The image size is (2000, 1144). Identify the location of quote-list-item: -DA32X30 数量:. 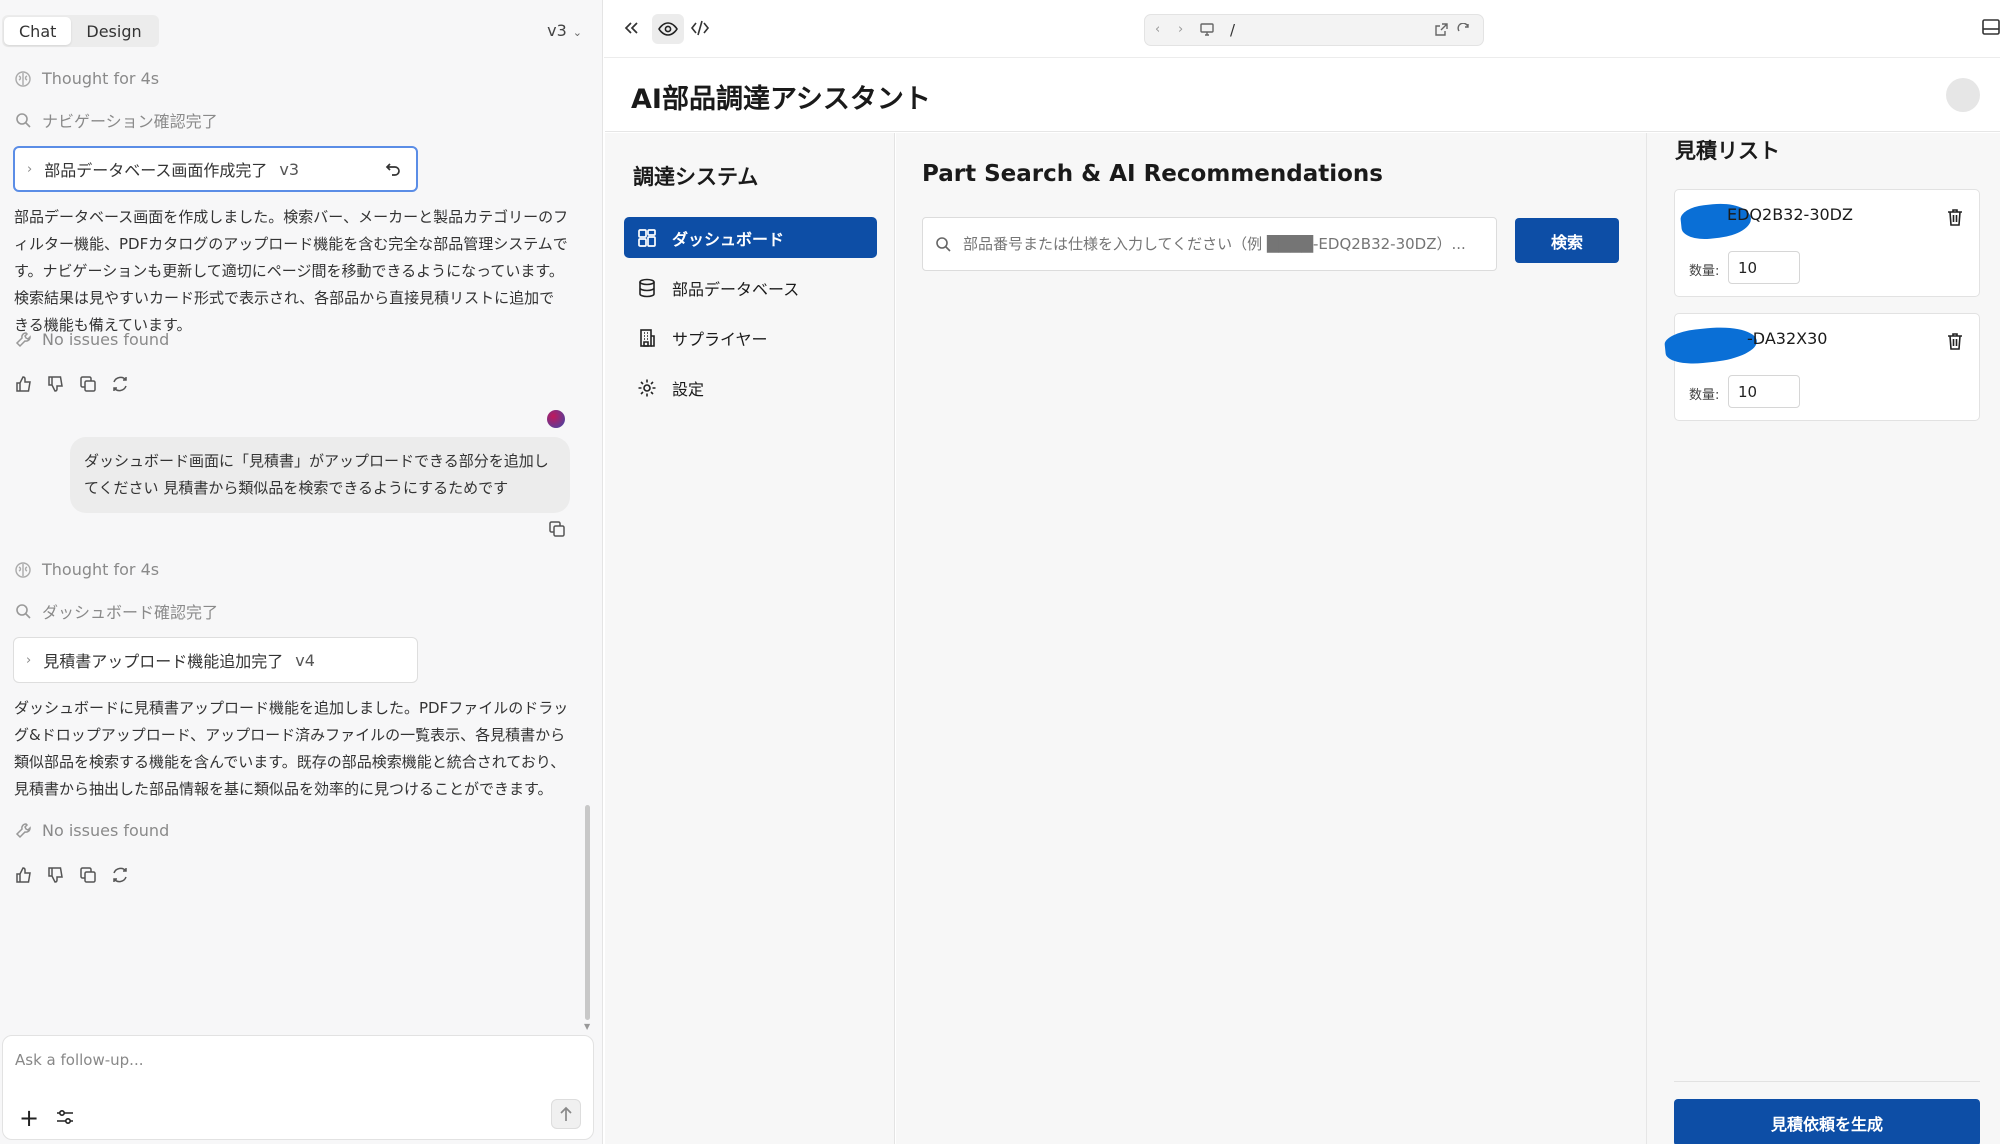
(1821, 367).